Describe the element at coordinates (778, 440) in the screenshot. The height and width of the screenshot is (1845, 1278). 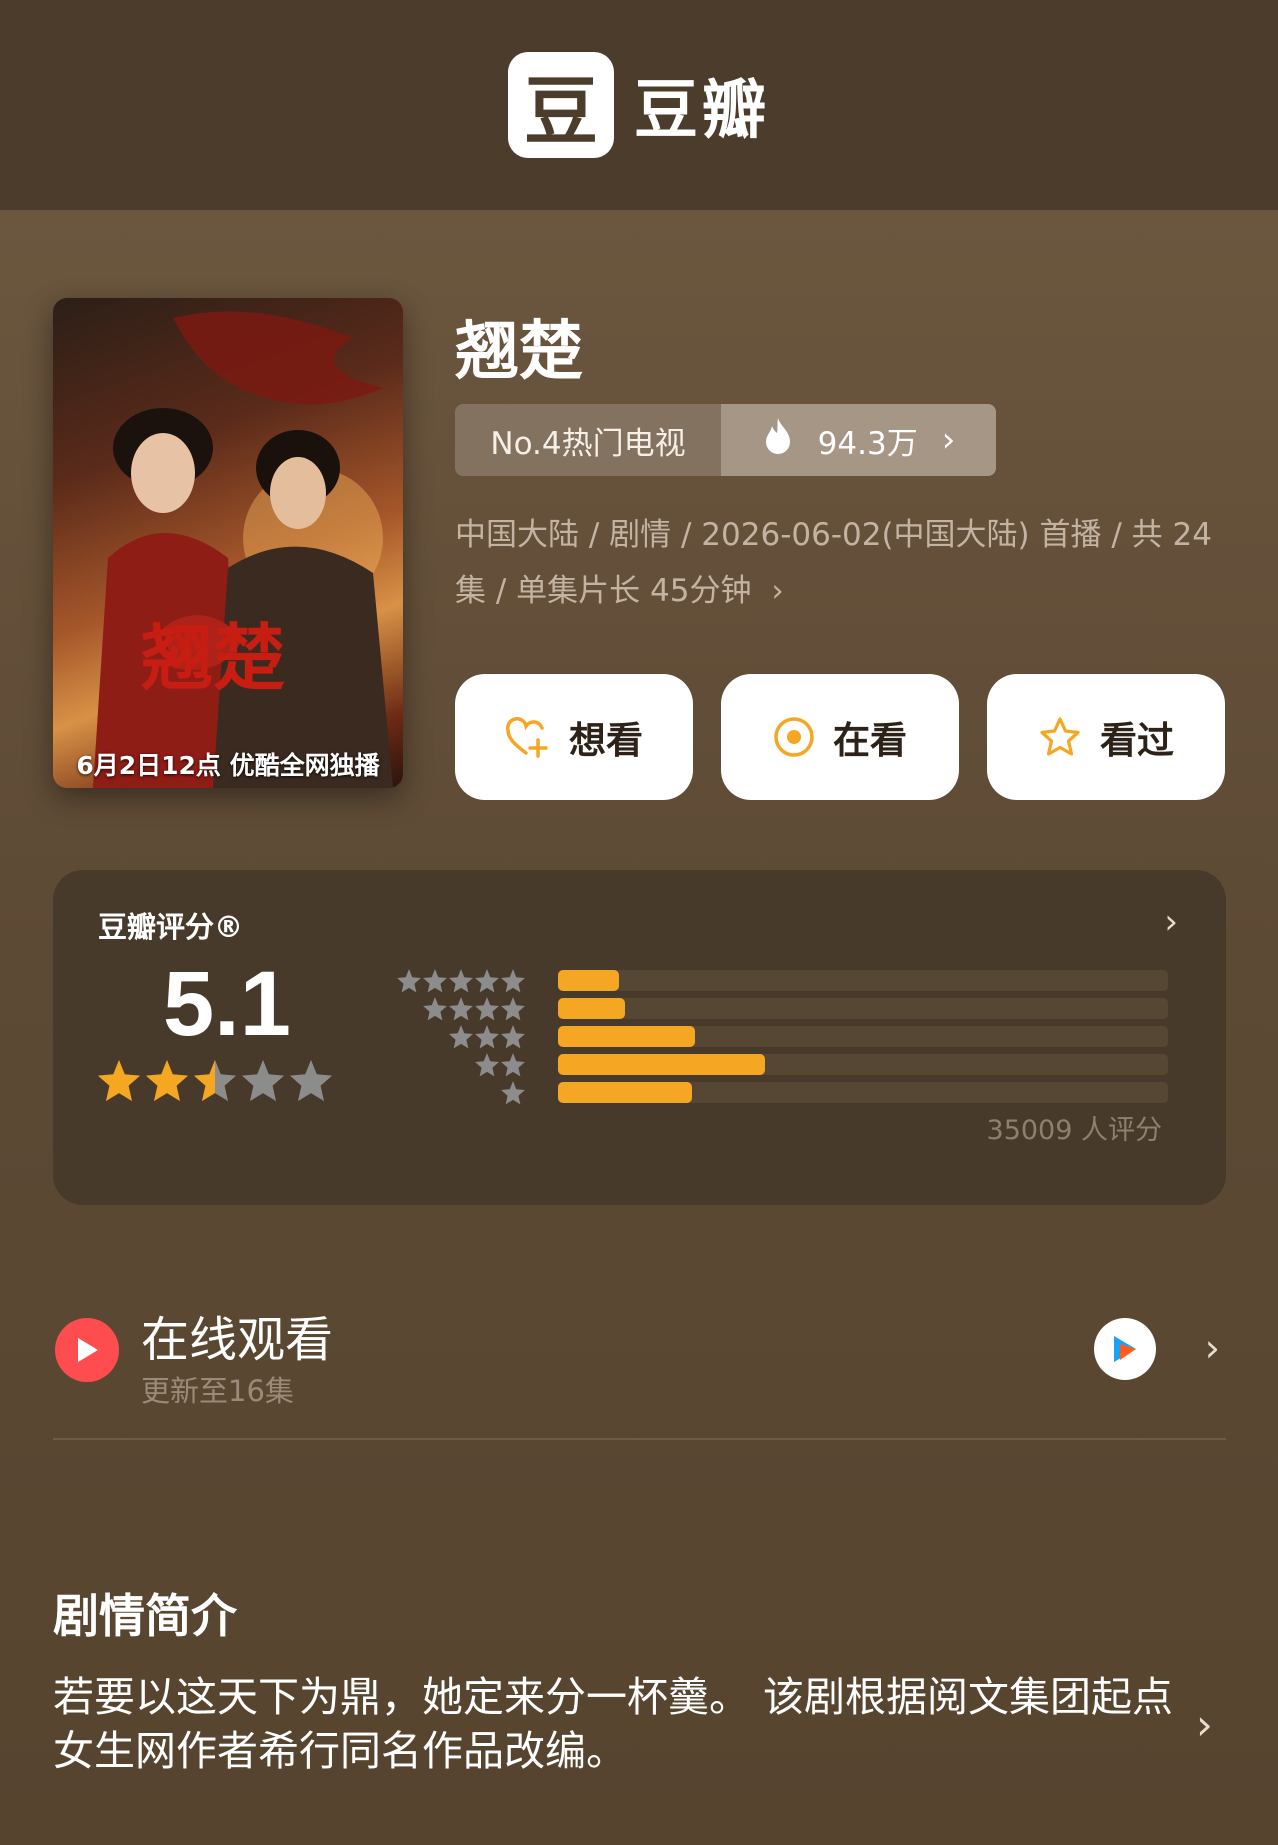
I see `flame-icon` at that location.